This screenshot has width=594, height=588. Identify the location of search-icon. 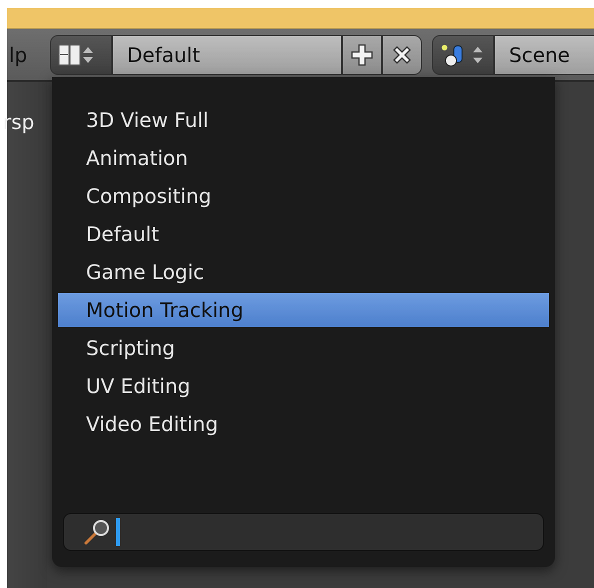
(97, 532).